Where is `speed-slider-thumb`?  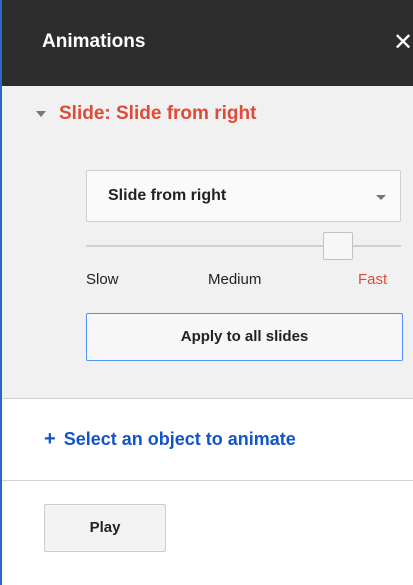 speed-slider-thumb is located at coordinates (338, 246).